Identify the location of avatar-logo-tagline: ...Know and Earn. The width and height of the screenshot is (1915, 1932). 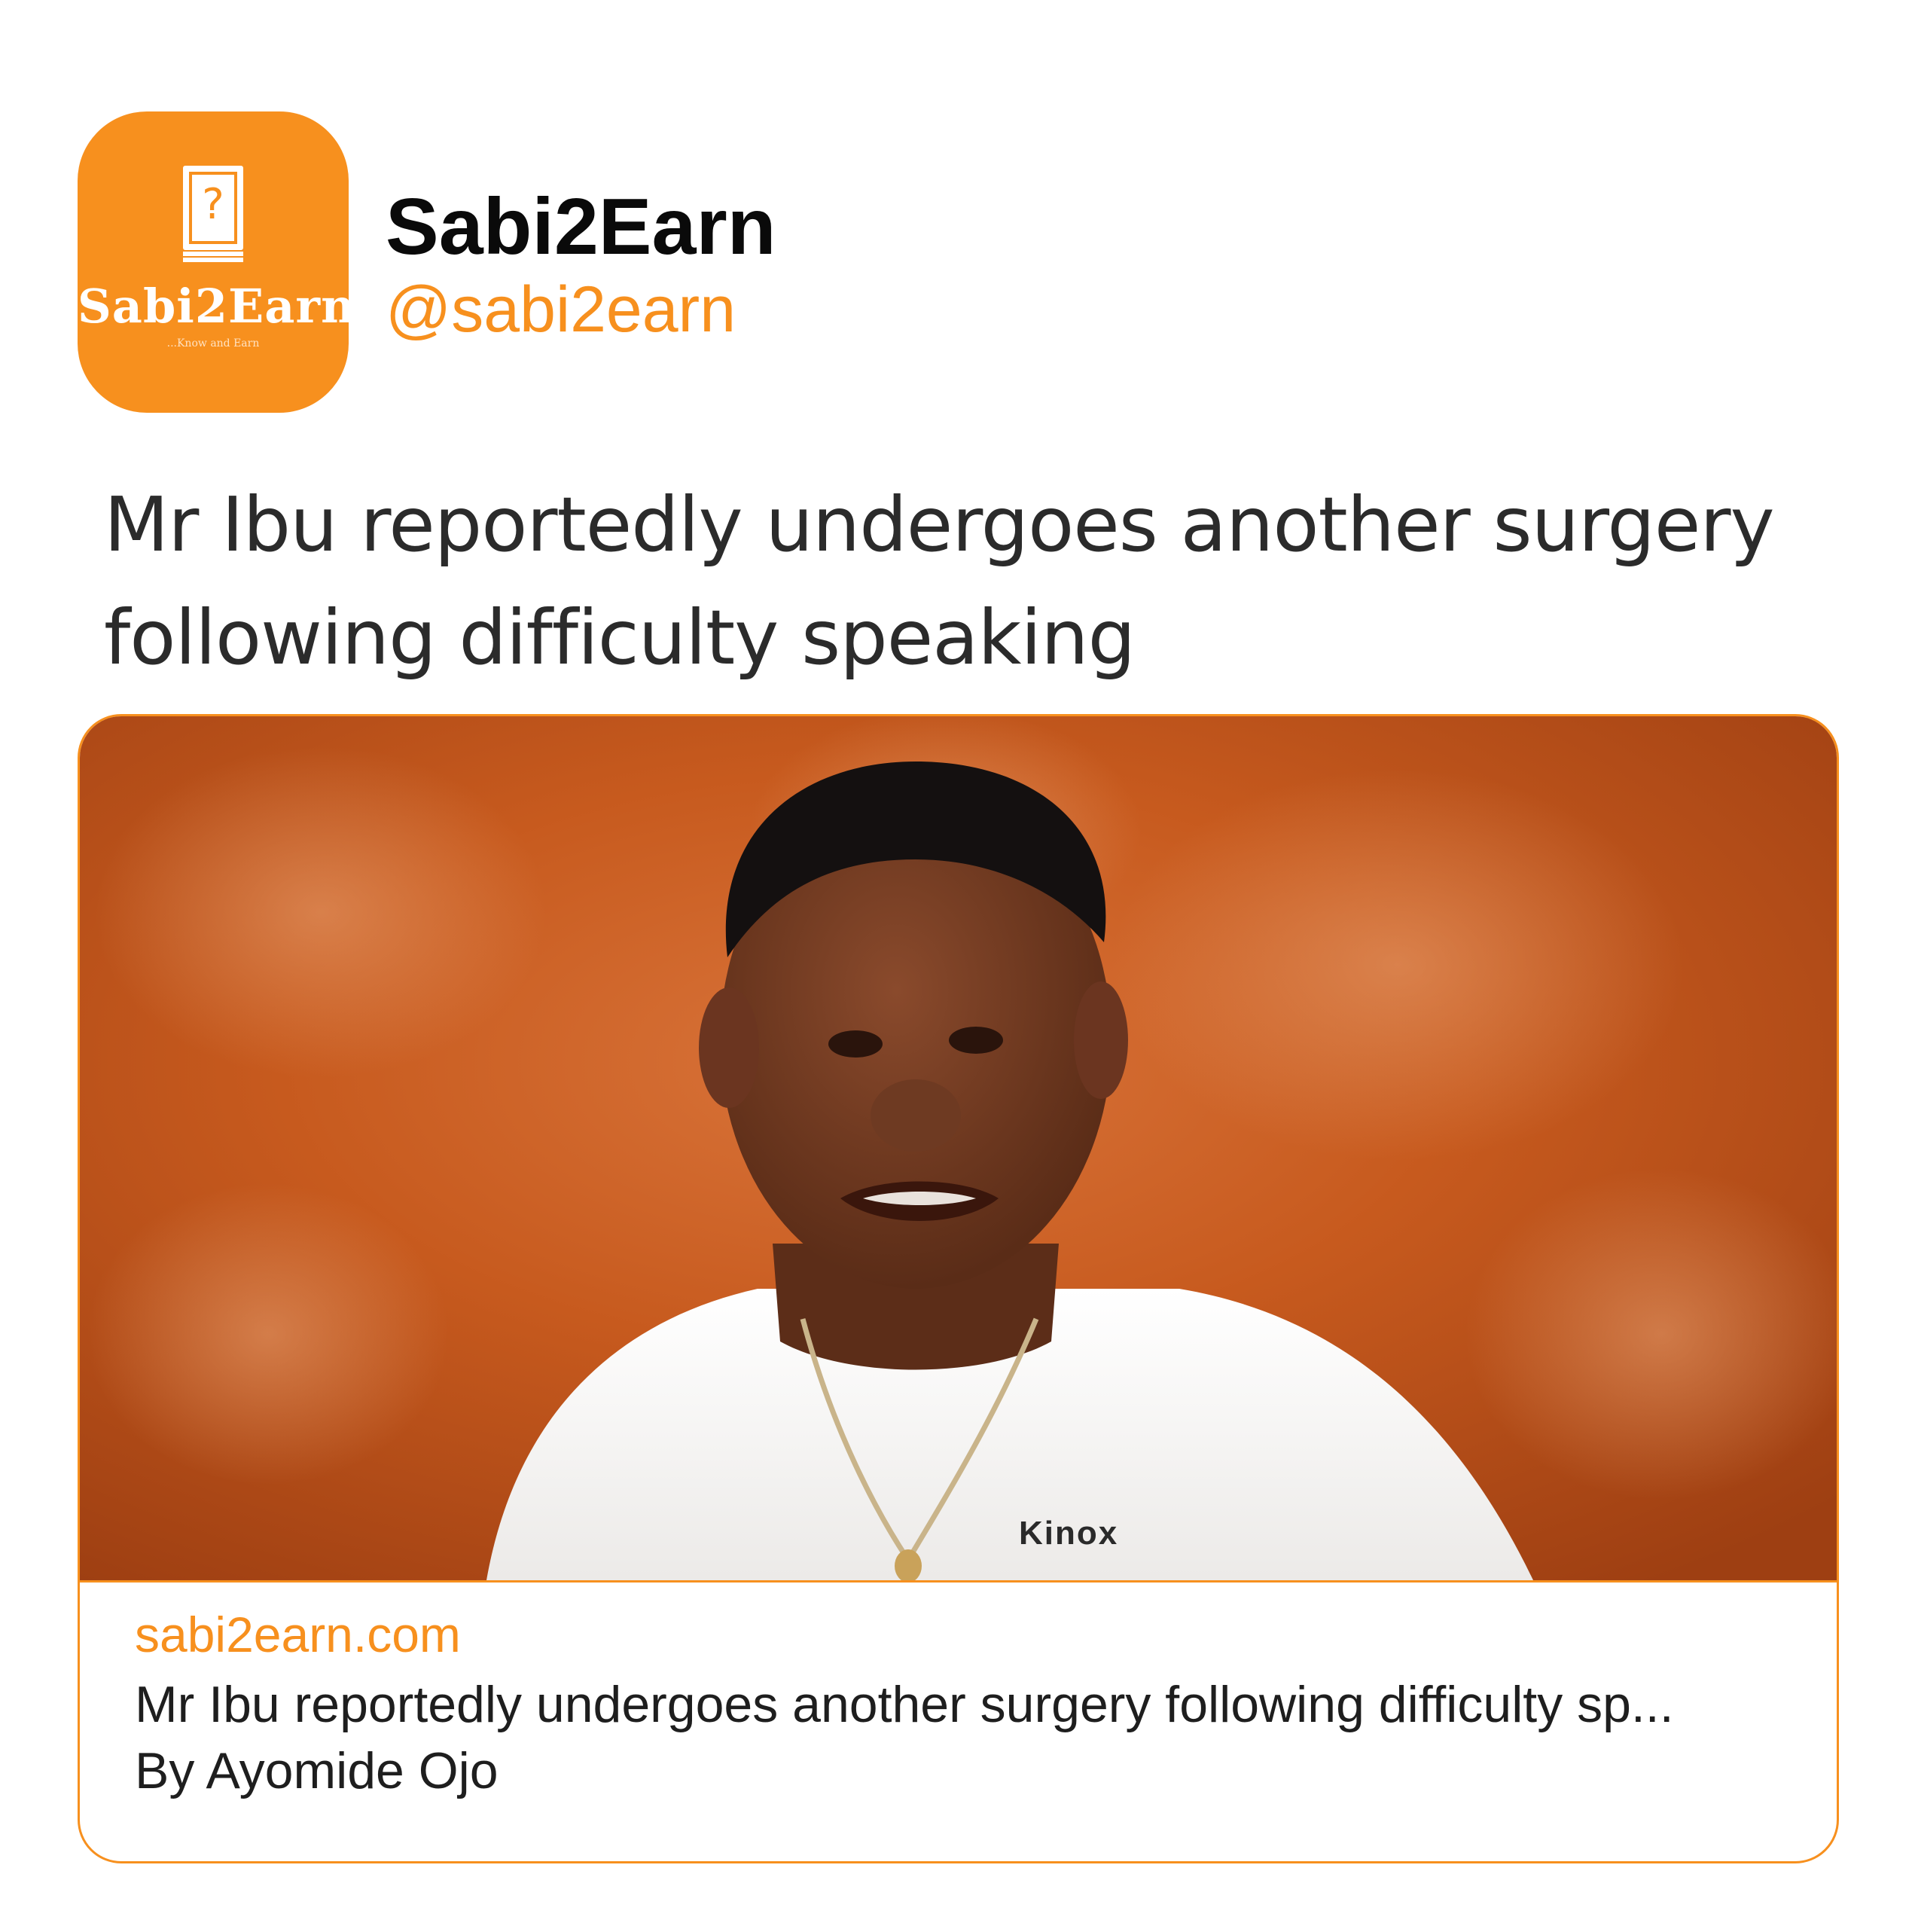
(213, 343).